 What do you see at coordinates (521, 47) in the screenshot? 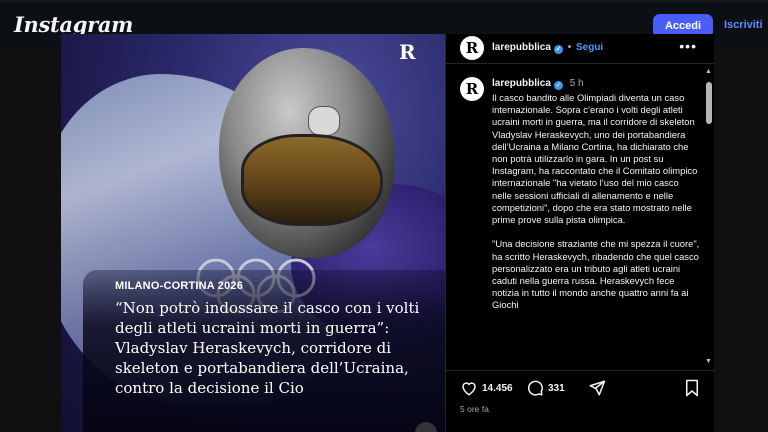
I see `author-username: larepubblica` at bounding box center [521, 47].